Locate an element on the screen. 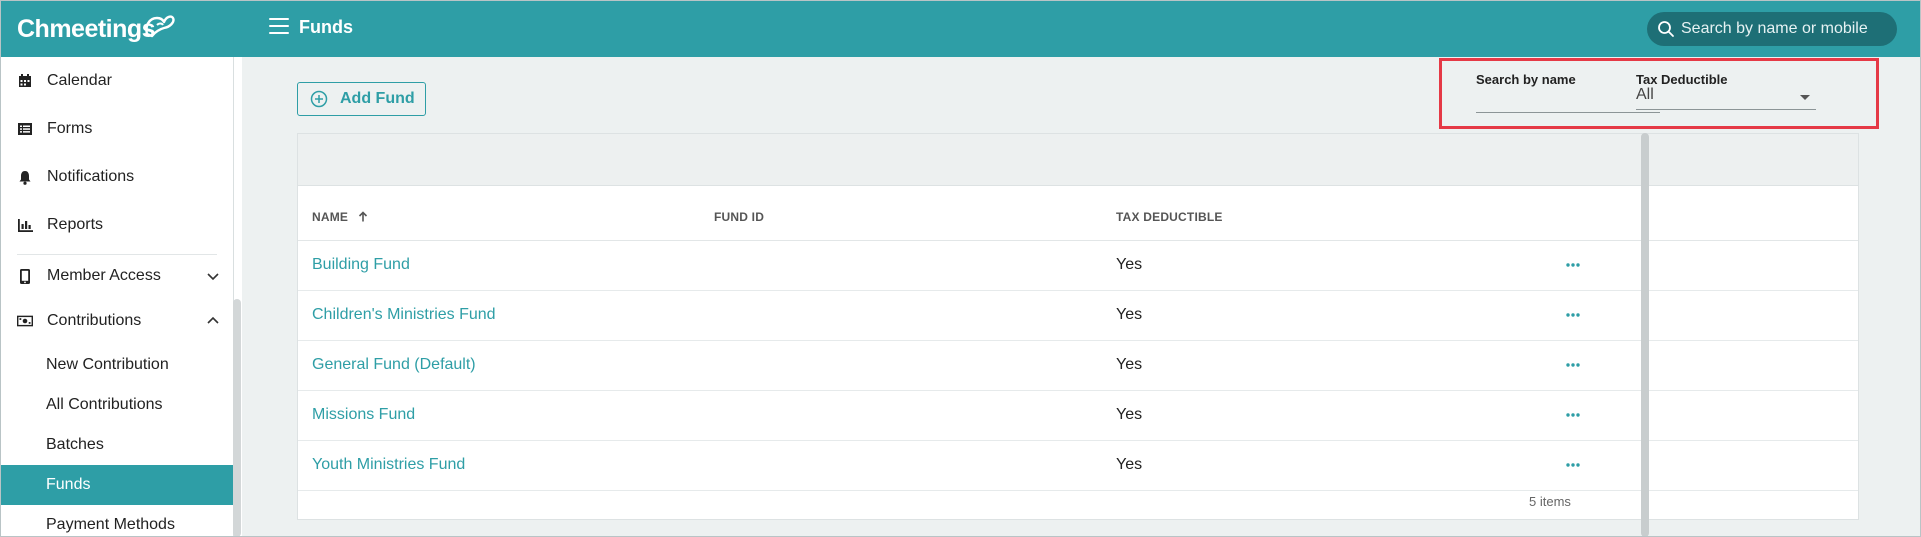  sidebar-subitem-new-contribution: New Contribution is located at coordinates (117, 365).